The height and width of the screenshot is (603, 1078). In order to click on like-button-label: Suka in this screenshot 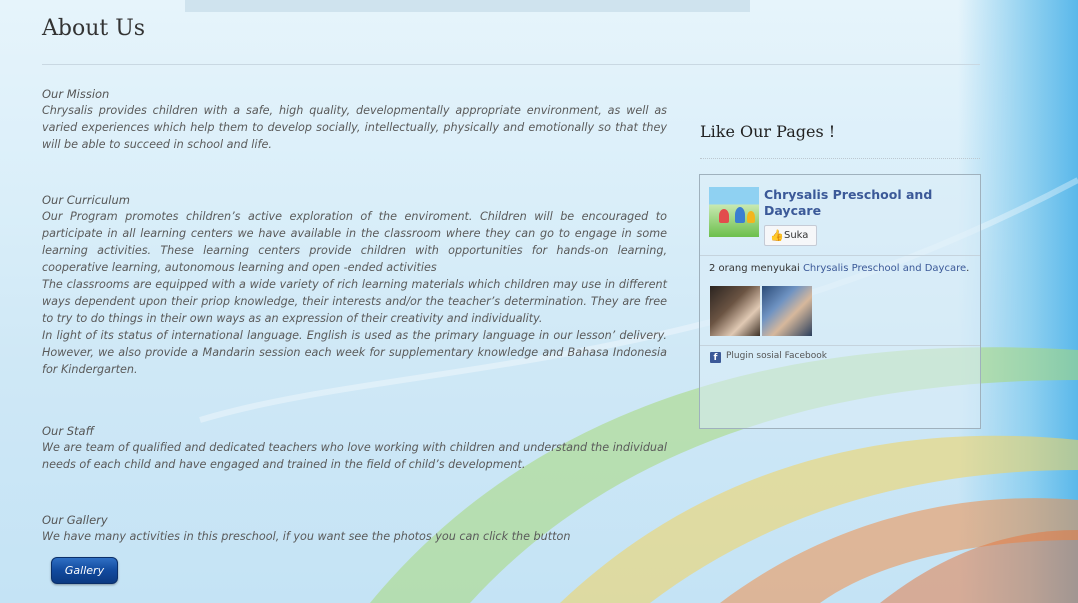, I will do `click(796, 235)`.